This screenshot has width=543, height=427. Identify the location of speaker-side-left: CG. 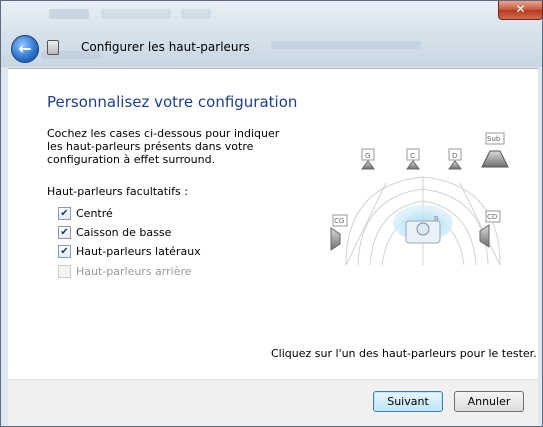
(339, 232).